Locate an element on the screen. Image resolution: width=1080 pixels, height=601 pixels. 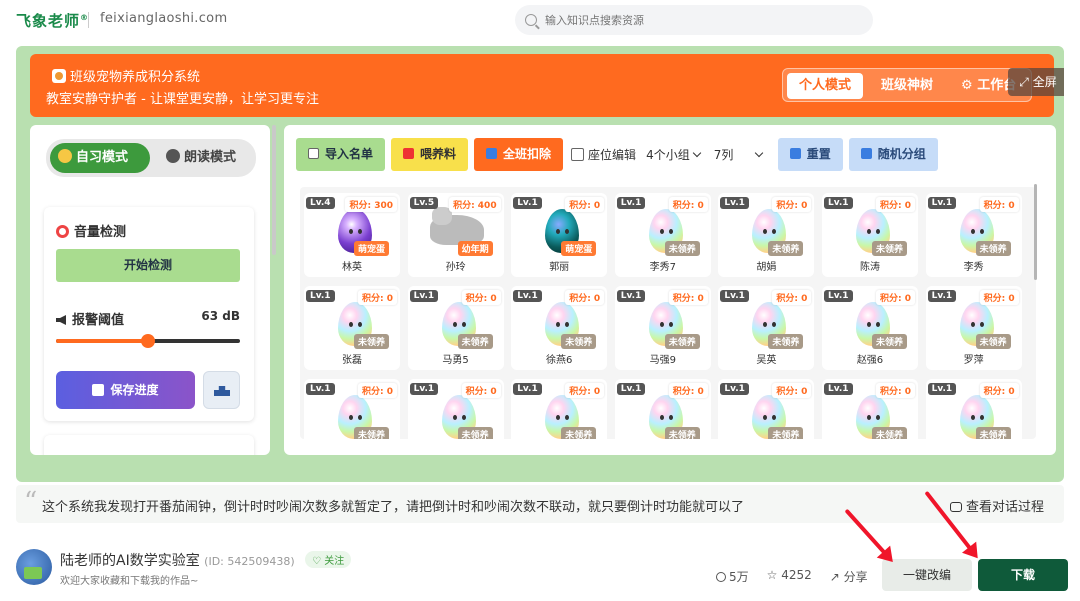
pet-card: Lv.1 积分: 0 未领养 李秀 is located at coordinates (973, 235).